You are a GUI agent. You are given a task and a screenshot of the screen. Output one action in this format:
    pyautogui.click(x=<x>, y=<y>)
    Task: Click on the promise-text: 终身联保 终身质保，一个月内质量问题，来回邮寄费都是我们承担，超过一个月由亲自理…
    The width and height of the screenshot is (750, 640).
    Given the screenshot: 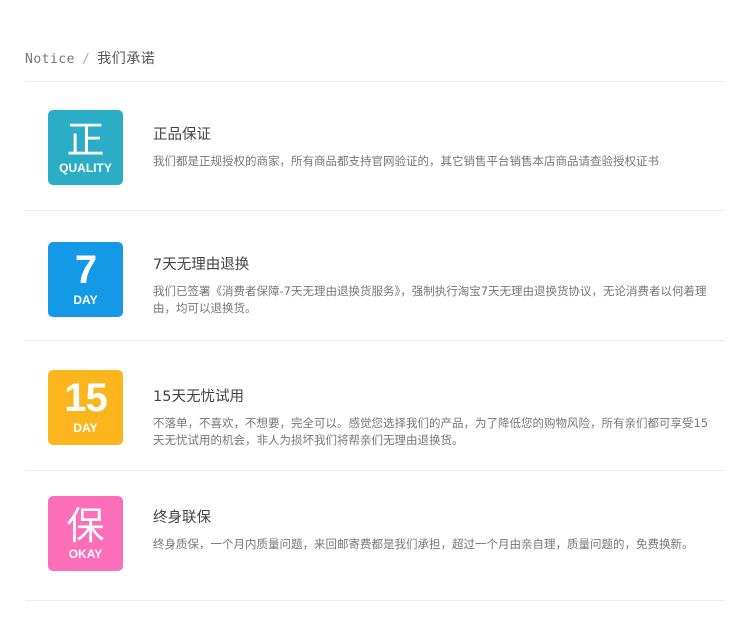 What is the action you would take?
    pyautogui.click(x=435, y=531)
    